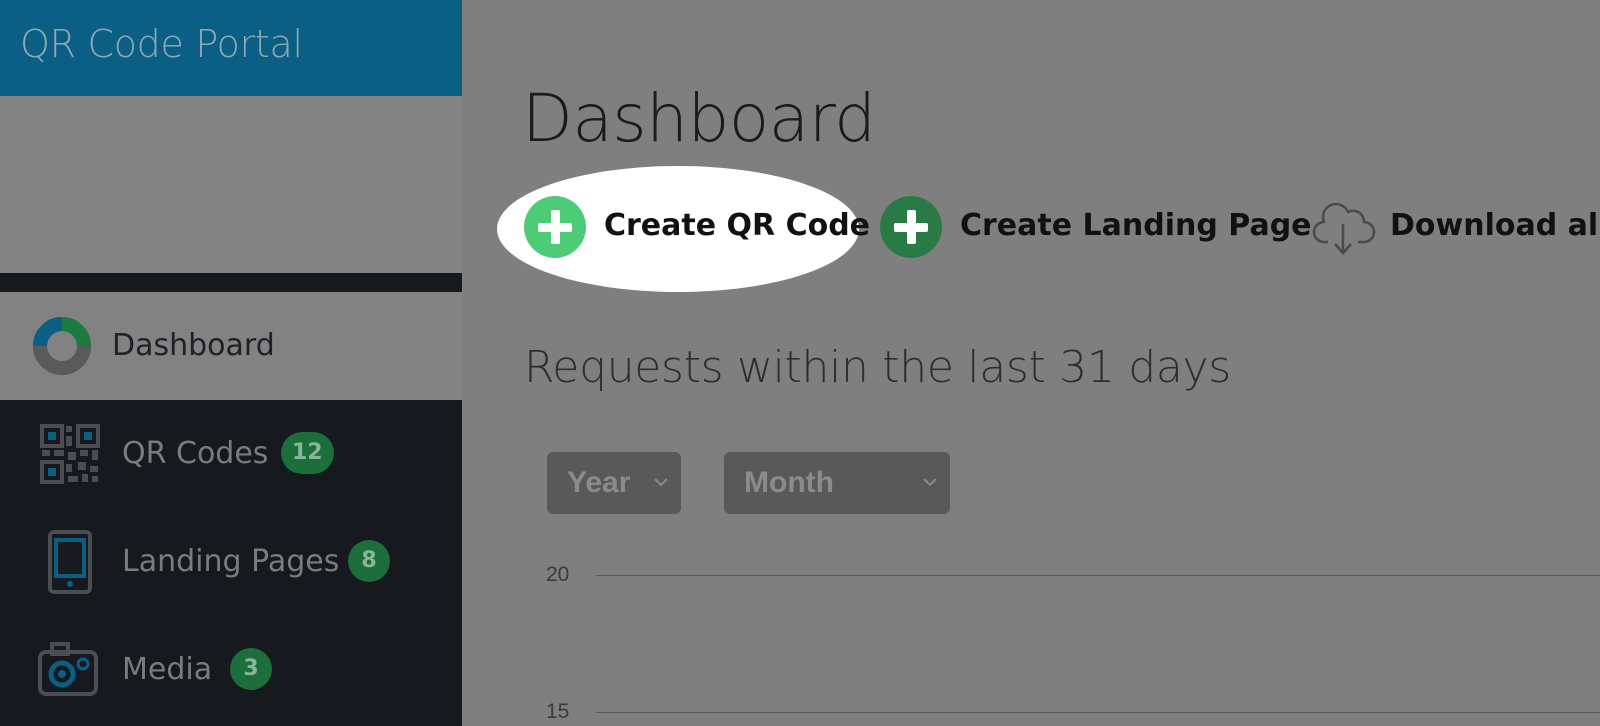  I want to click on y-tick-label: 20, so click(558, 574).